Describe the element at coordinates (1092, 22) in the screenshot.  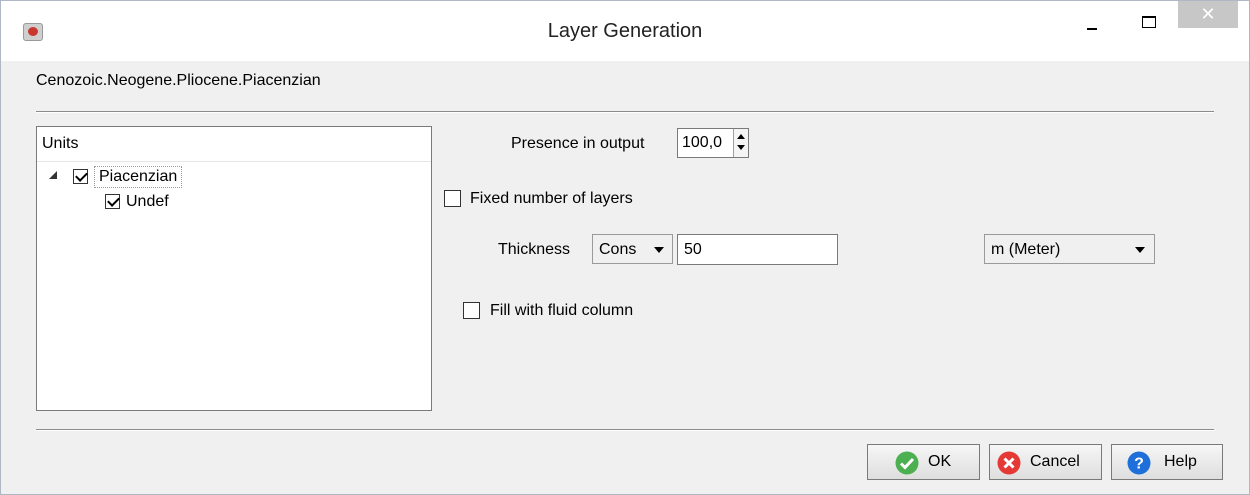
I see `minimize-button` at that location.